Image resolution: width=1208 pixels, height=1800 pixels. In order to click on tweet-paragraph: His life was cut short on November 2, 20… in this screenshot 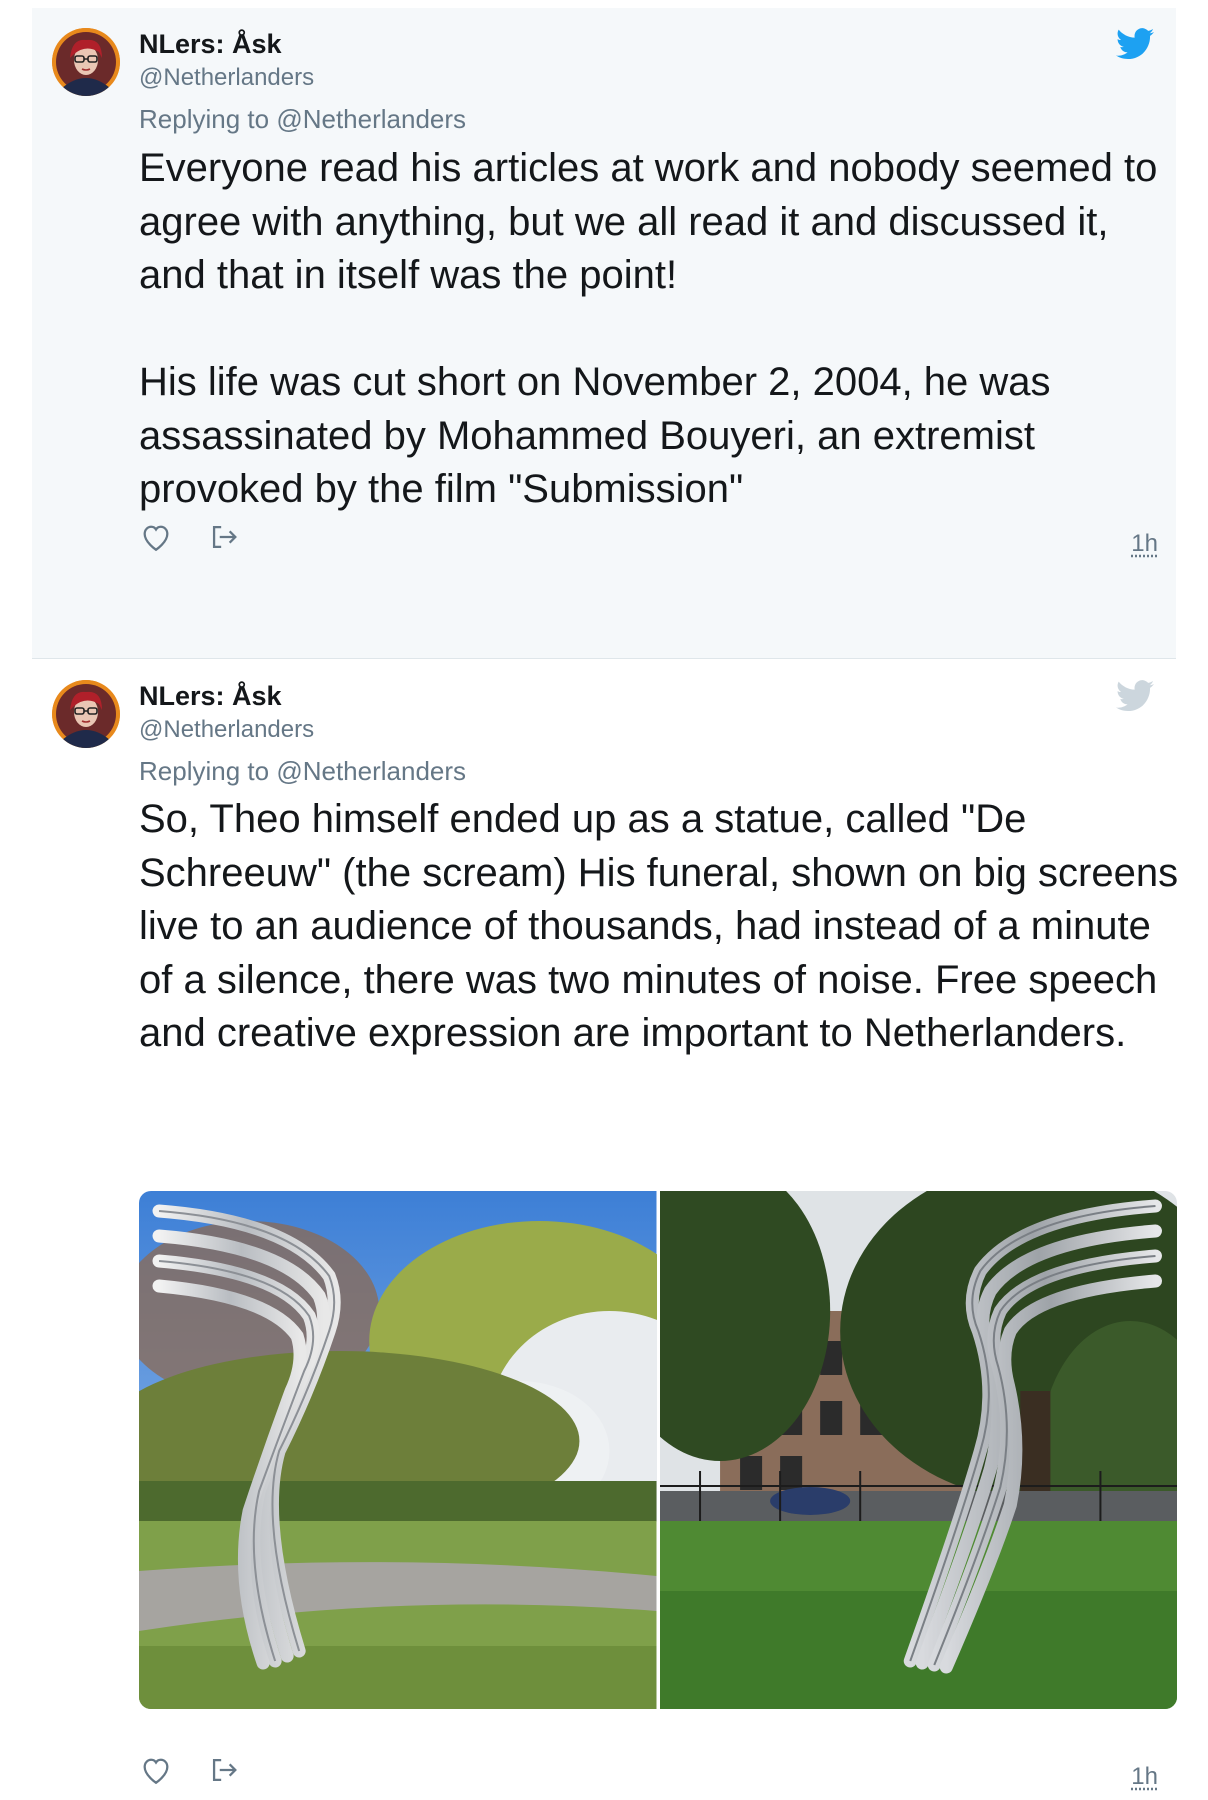, I will do `click(595, 435)`.